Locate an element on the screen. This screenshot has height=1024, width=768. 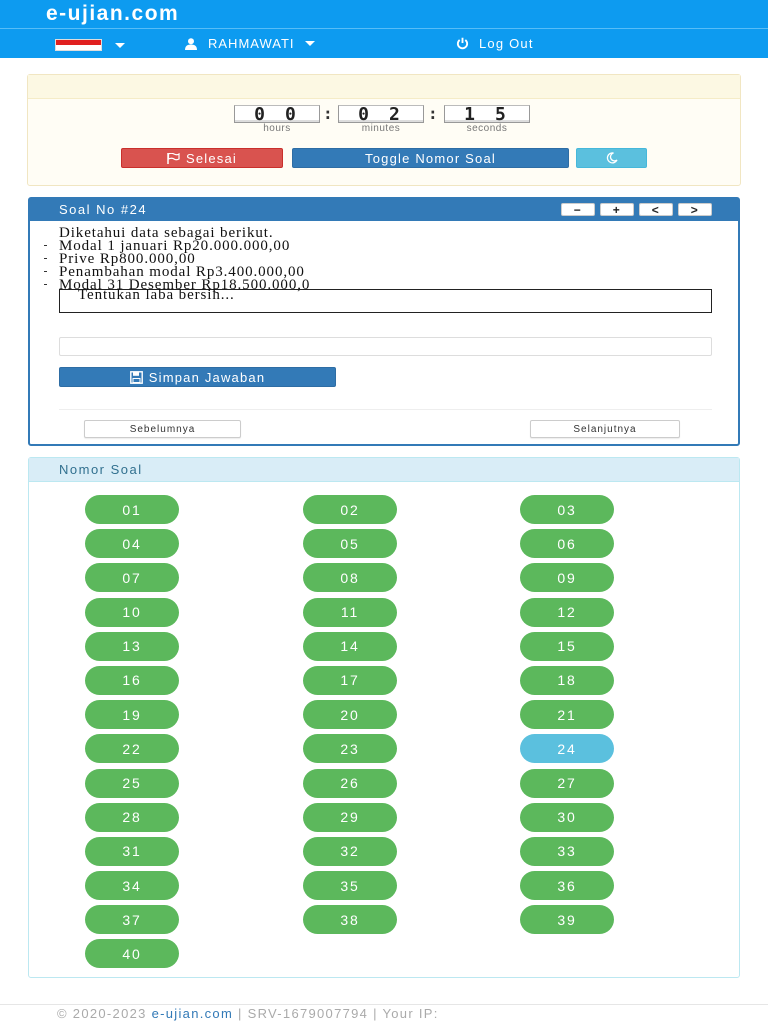
question-numbers-header: Nomor Soal is located at coordinates (384, 470).